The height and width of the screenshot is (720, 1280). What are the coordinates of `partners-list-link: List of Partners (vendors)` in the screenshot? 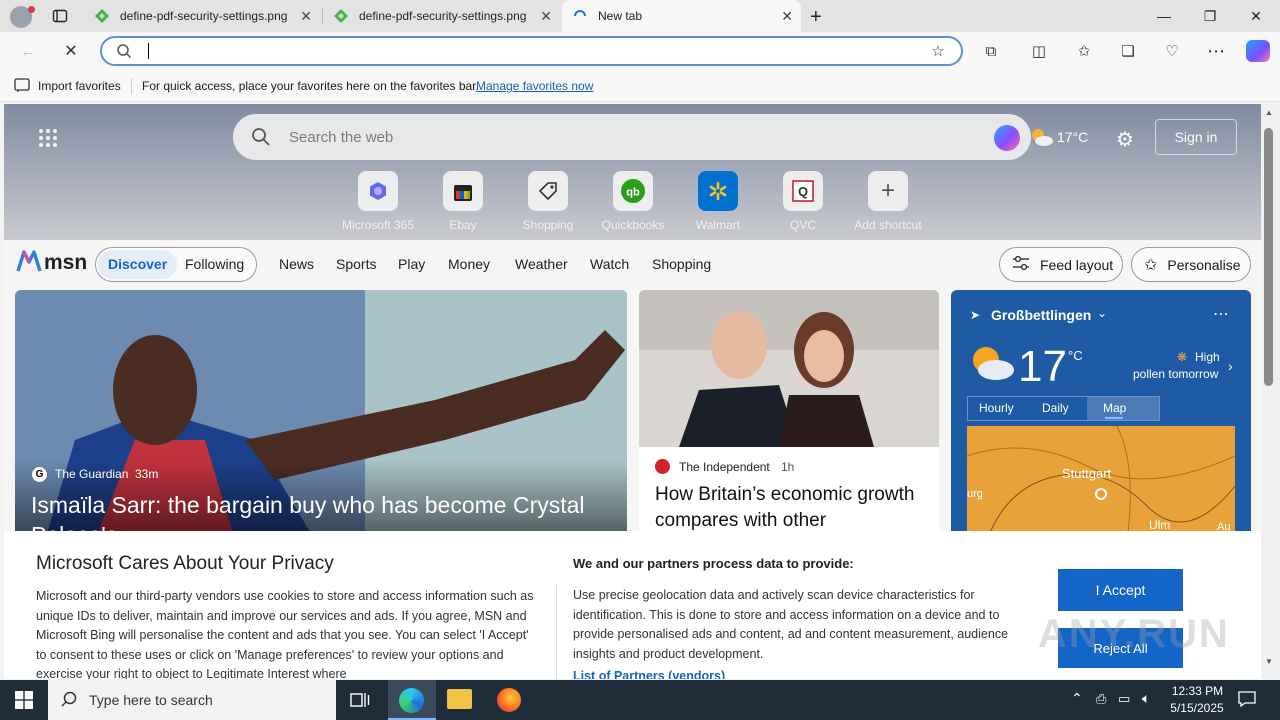 It's located at (649, 674).